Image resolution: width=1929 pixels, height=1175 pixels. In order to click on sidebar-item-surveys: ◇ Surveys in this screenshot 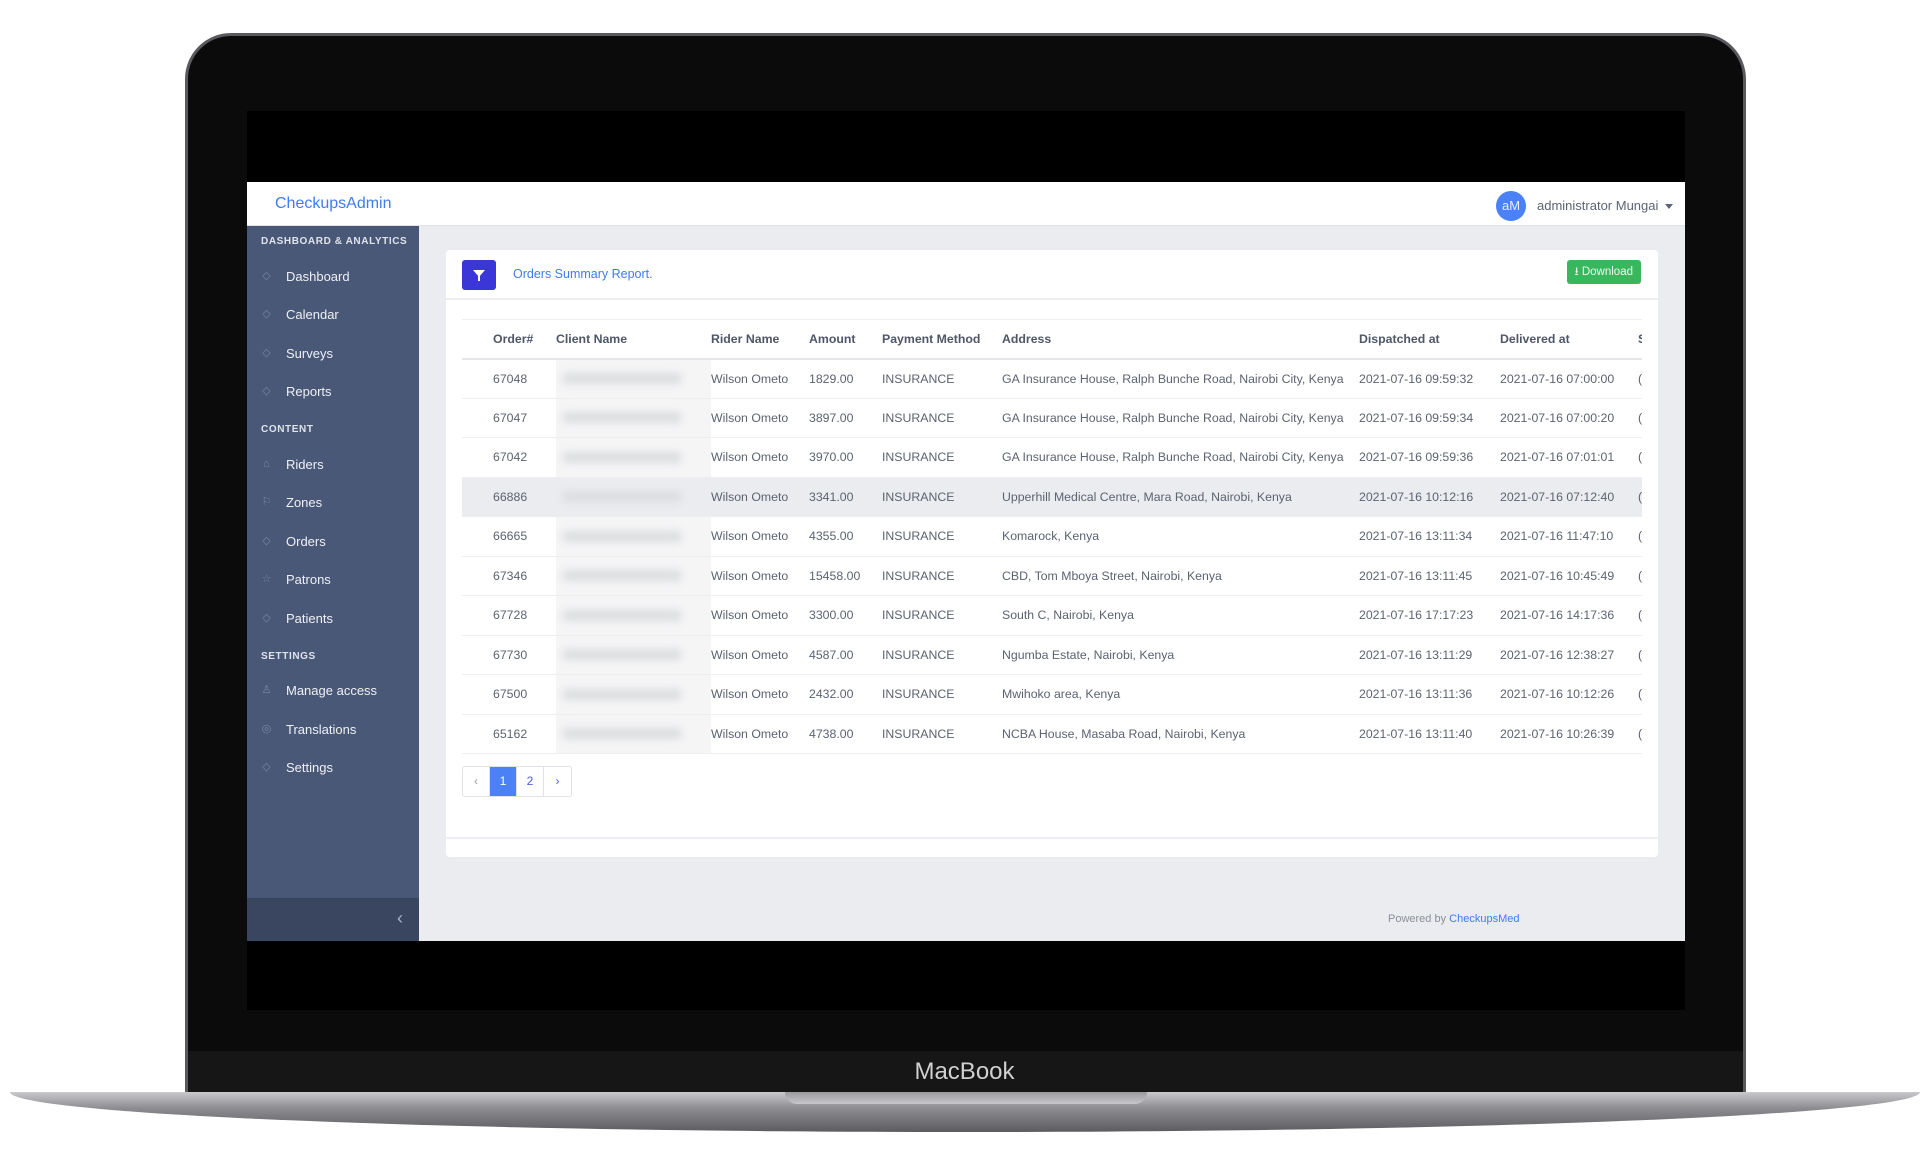, I will do `click(336, 353)`.